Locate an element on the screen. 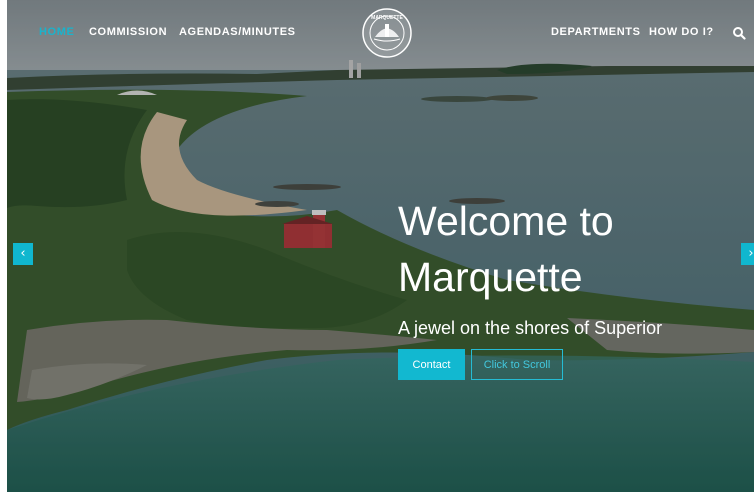 Image resolution: width=754 pixels, height=498 pixels. nav-commission-link: COMMISSION is located at coordinates (128, 32).